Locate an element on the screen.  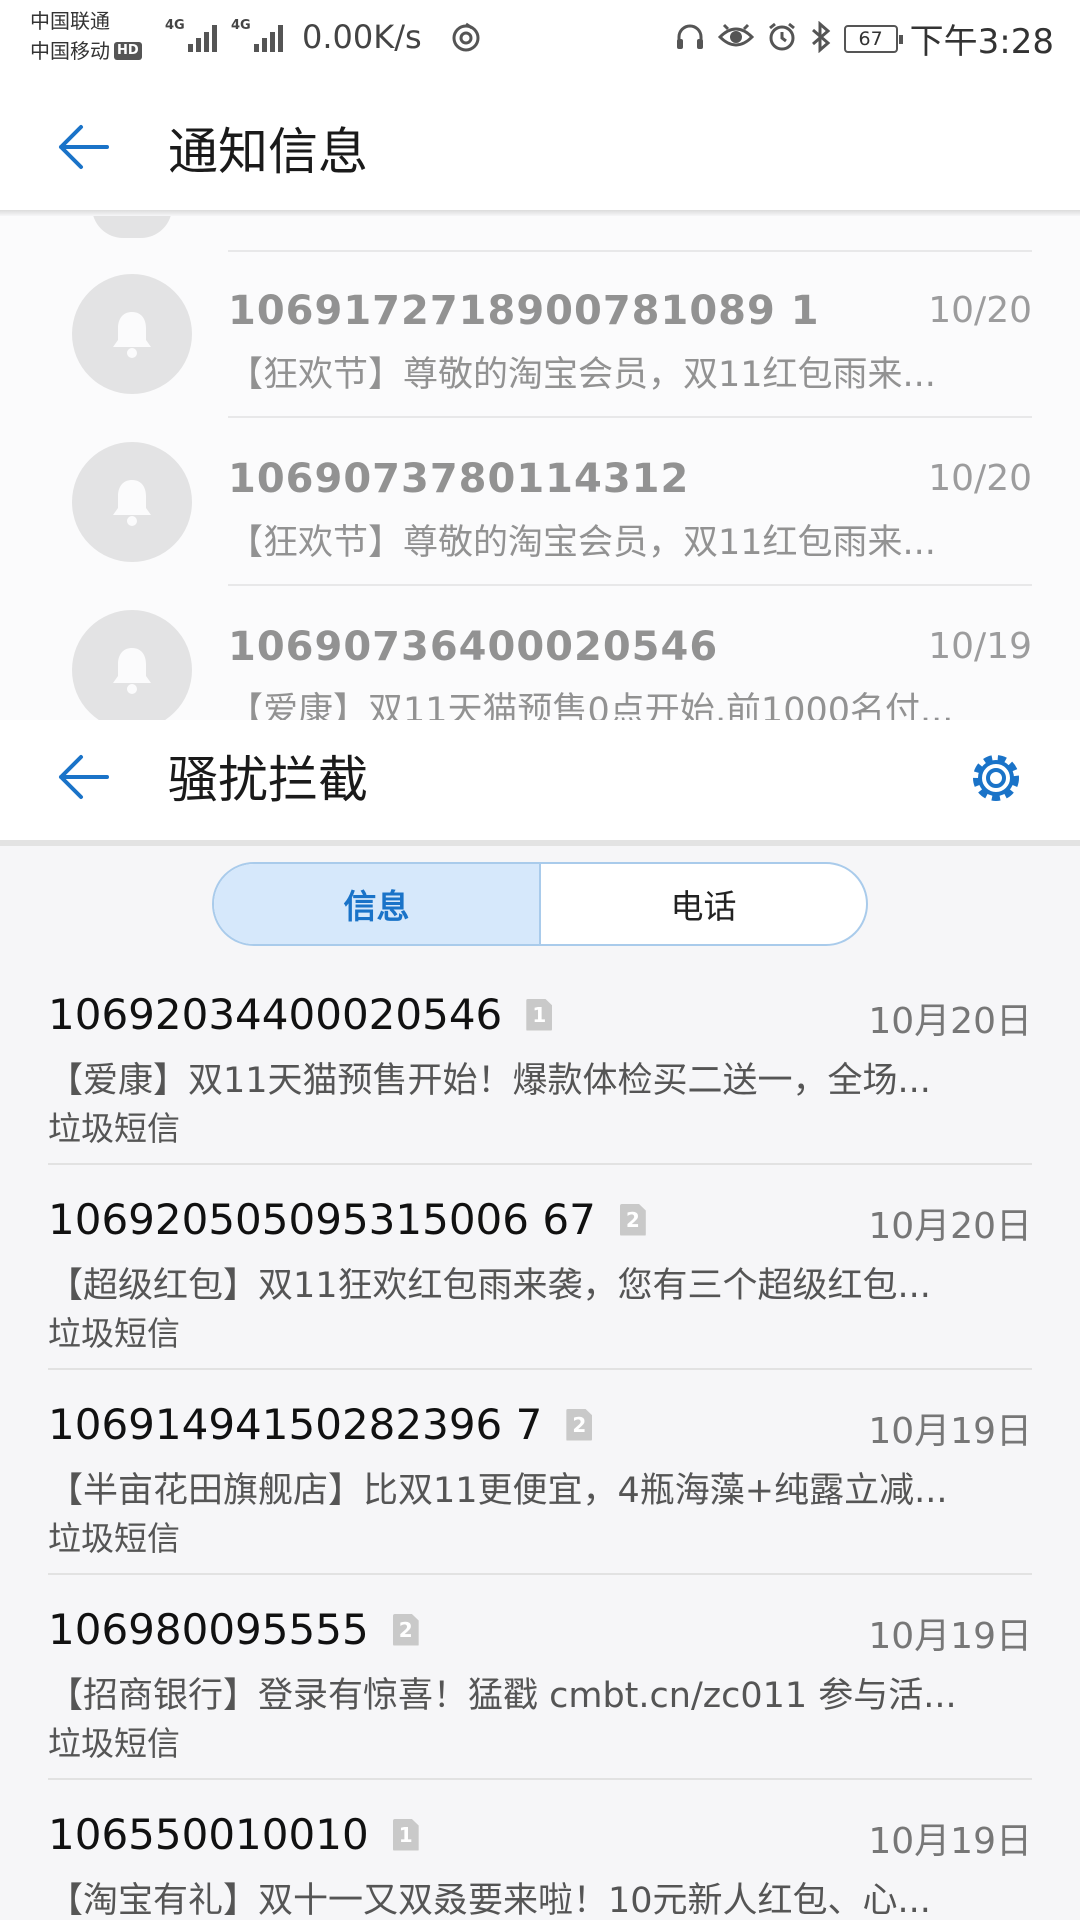
header-divider is located at coordinates (540, 843).